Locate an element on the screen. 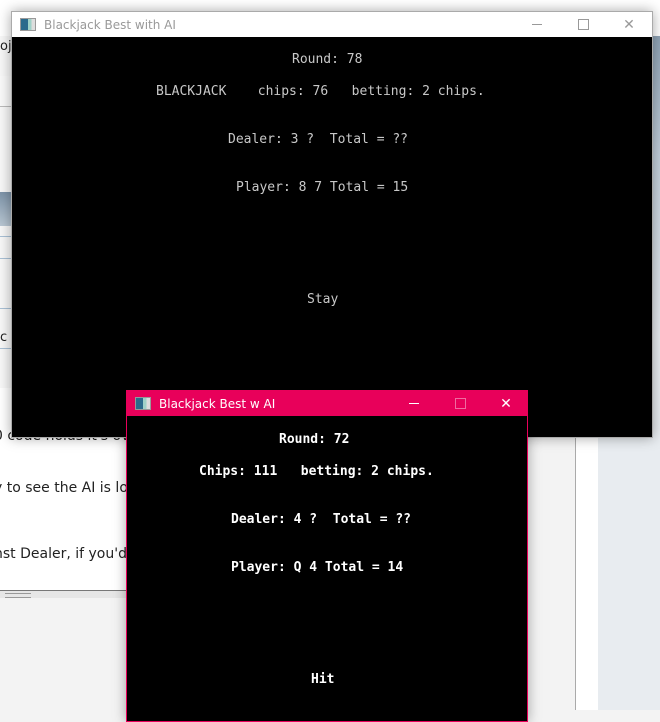 The image size is (660, 722). horizontal-scrollbar is located at coordinates (63, 594).